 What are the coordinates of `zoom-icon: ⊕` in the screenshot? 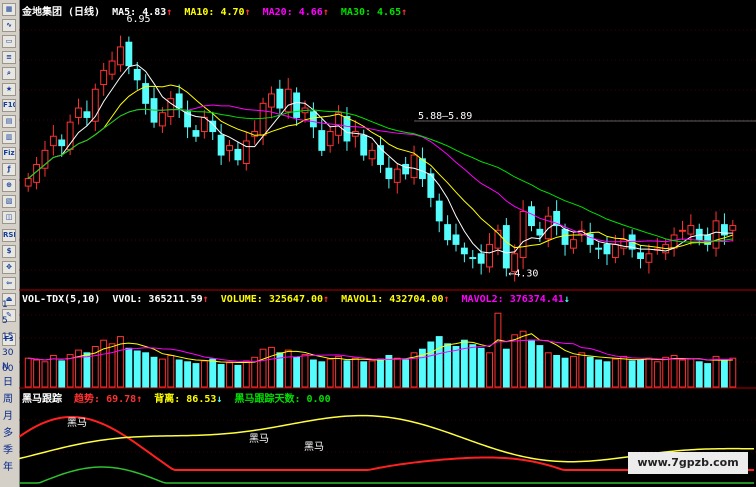 It's located at (9, 185).